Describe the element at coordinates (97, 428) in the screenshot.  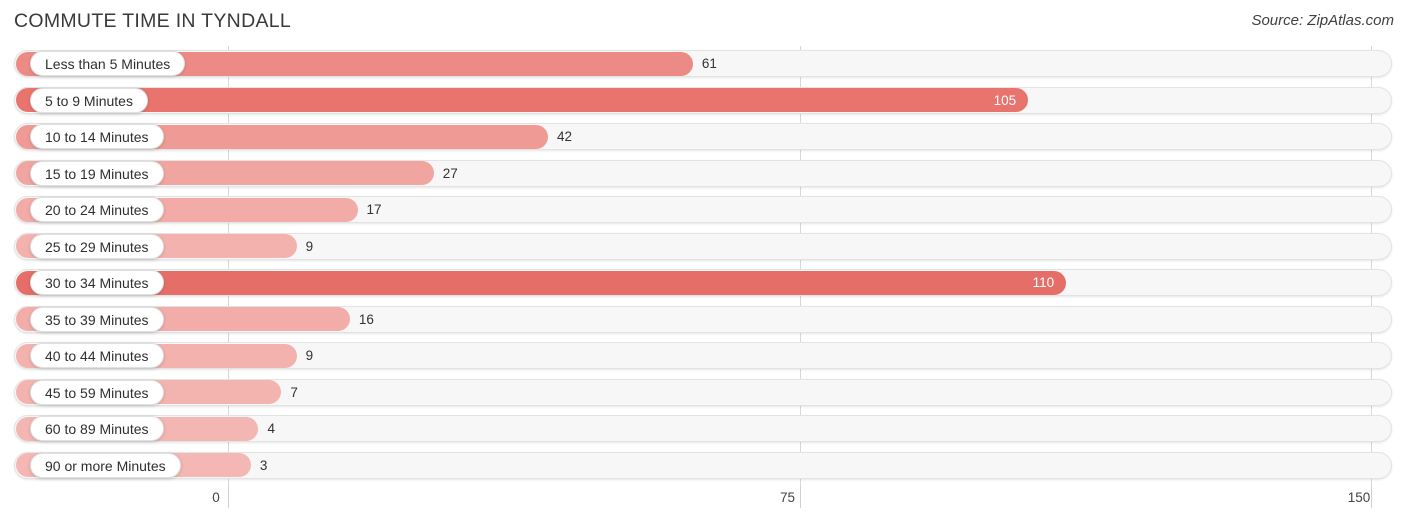
I see `category-label: 60 to 89 Minutes` at that location.